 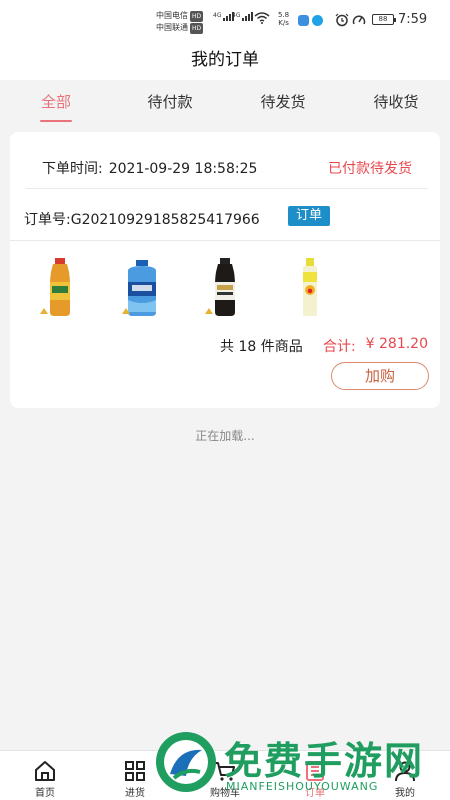 What do you see at coordinates (135, 793) in the screenshot?
I see `nav-restock-label: 进货` at bounding box center [135, 793].